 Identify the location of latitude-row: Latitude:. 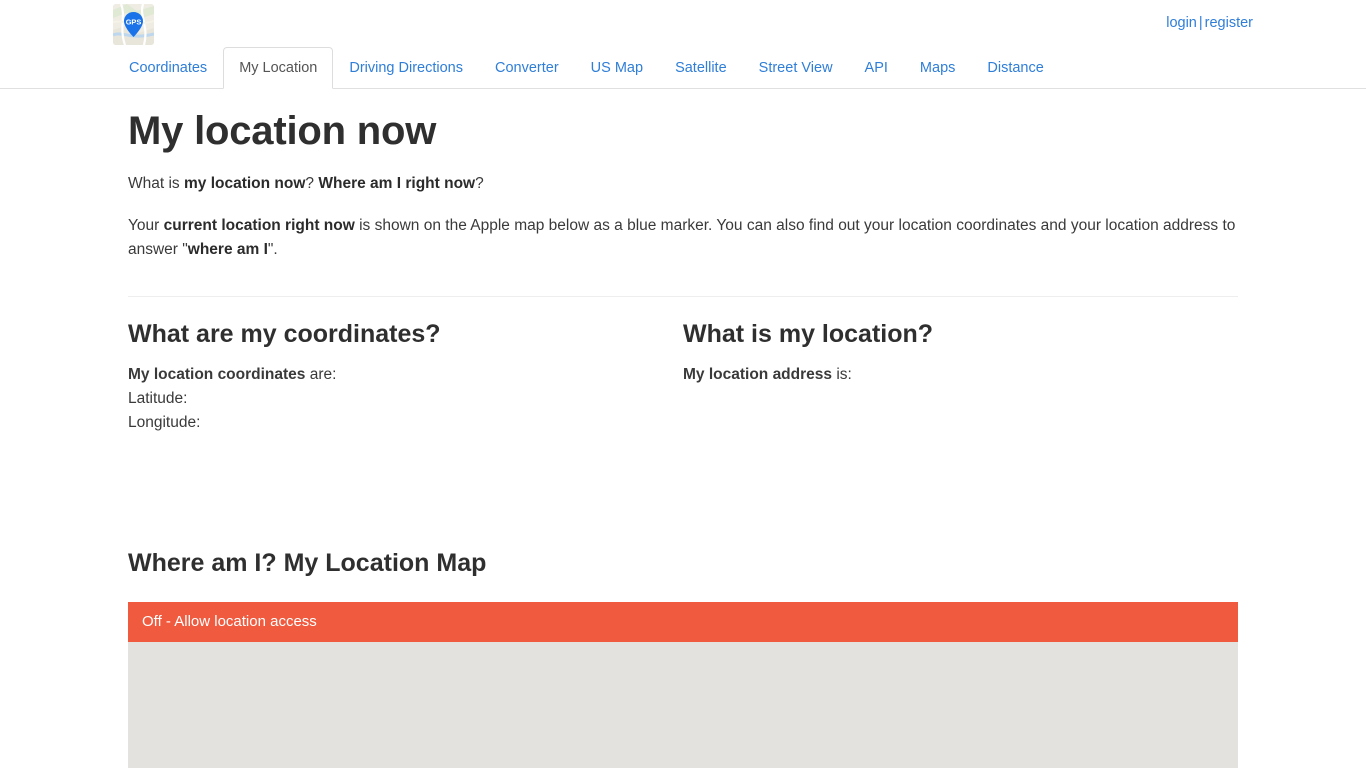
(398, 399).